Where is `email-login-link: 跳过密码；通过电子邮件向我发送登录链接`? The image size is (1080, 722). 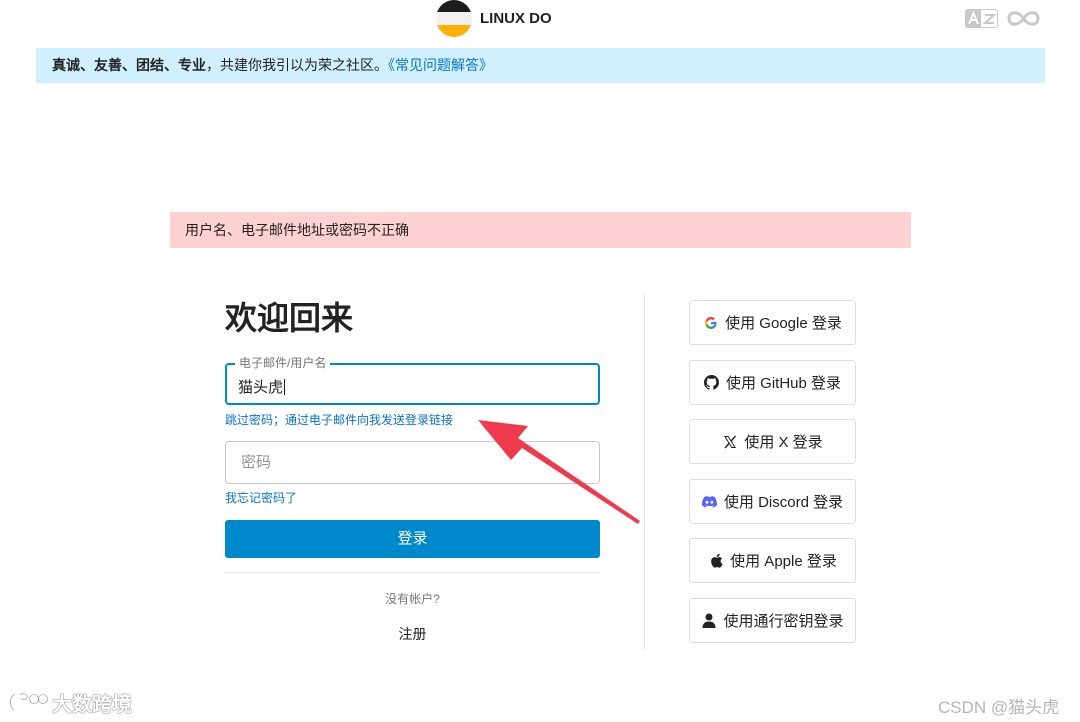
email-login-link: 跳过密码；通过电子邮件向我发送登录链接 is located at coordinates (339, 420).